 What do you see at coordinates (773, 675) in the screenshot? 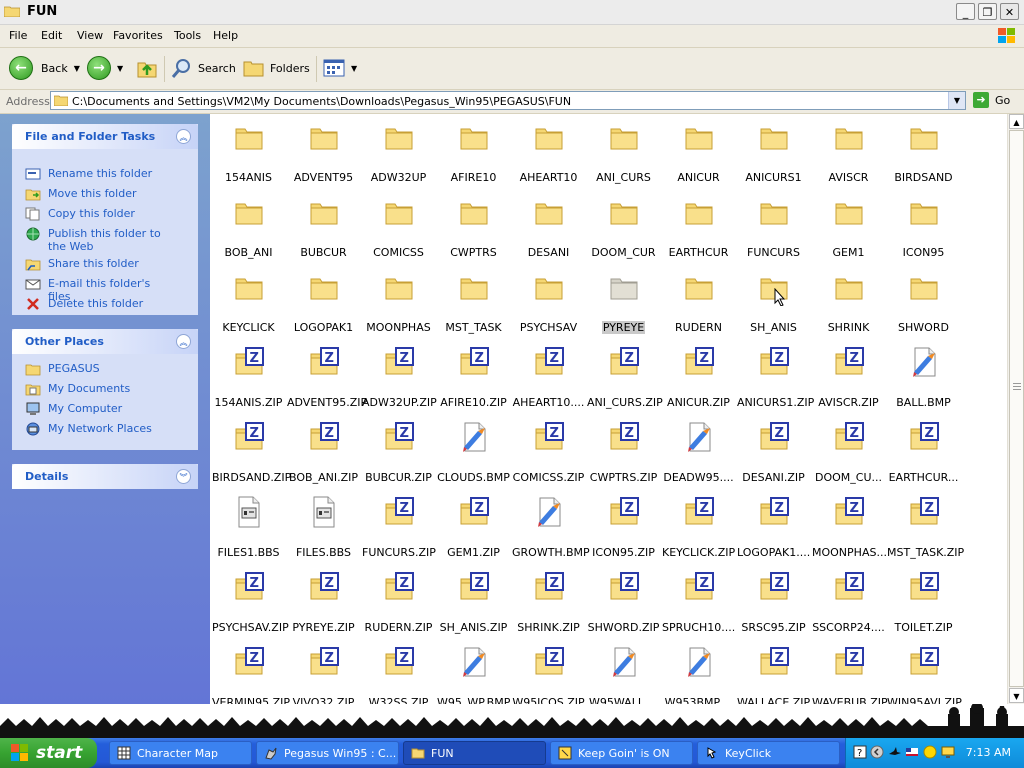
I see `file-item-wallace-zip: Z WALLACE.ZIP` at bounding box center [773, 675].